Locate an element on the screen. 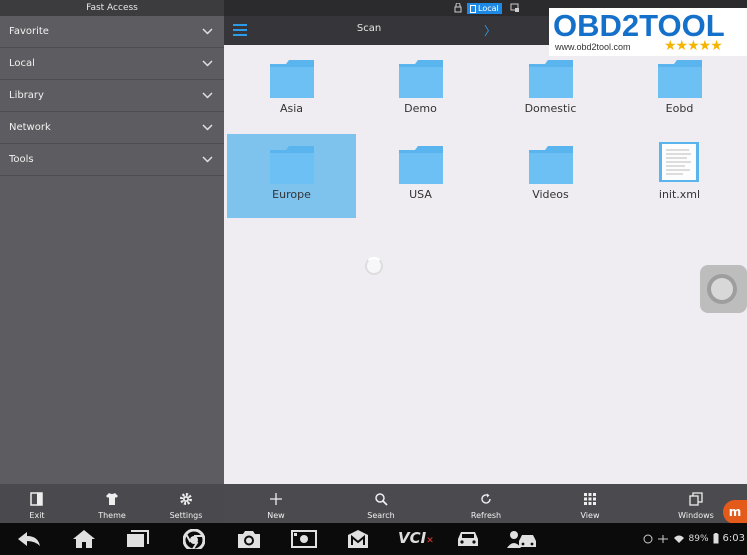  location-chip: Local is located at coordinates (484, 8).